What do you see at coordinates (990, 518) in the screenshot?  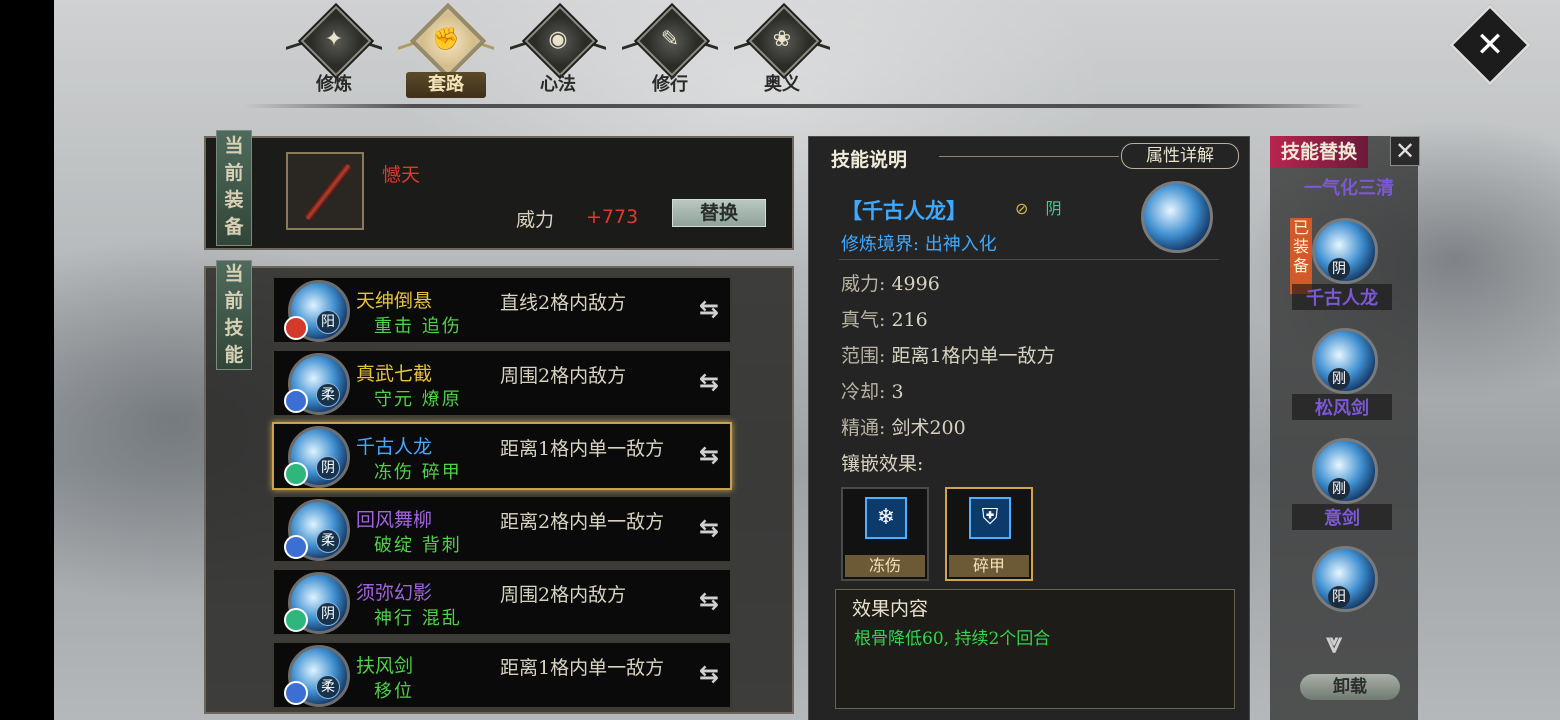 I see `broken-shield-icon: ⛨` at bounding box center [990, 518].